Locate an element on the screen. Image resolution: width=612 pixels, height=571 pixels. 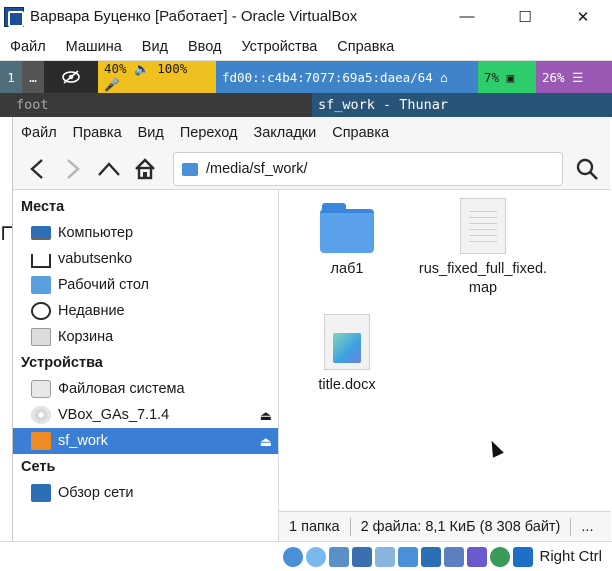
sidebar-header-devices: Устройства is located at coordinates (62, 363).